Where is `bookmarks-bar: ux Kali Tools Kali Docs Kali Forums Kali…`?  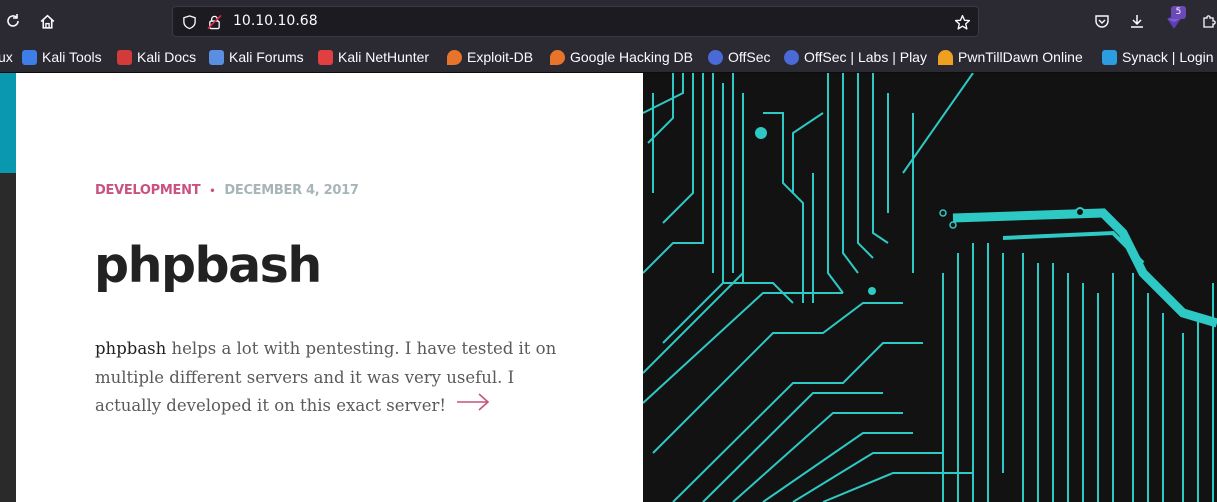
bookmarks-bar: ux Kali Tools Kali Docs Kali Forums Kali… is located at coordinates (608, 56).